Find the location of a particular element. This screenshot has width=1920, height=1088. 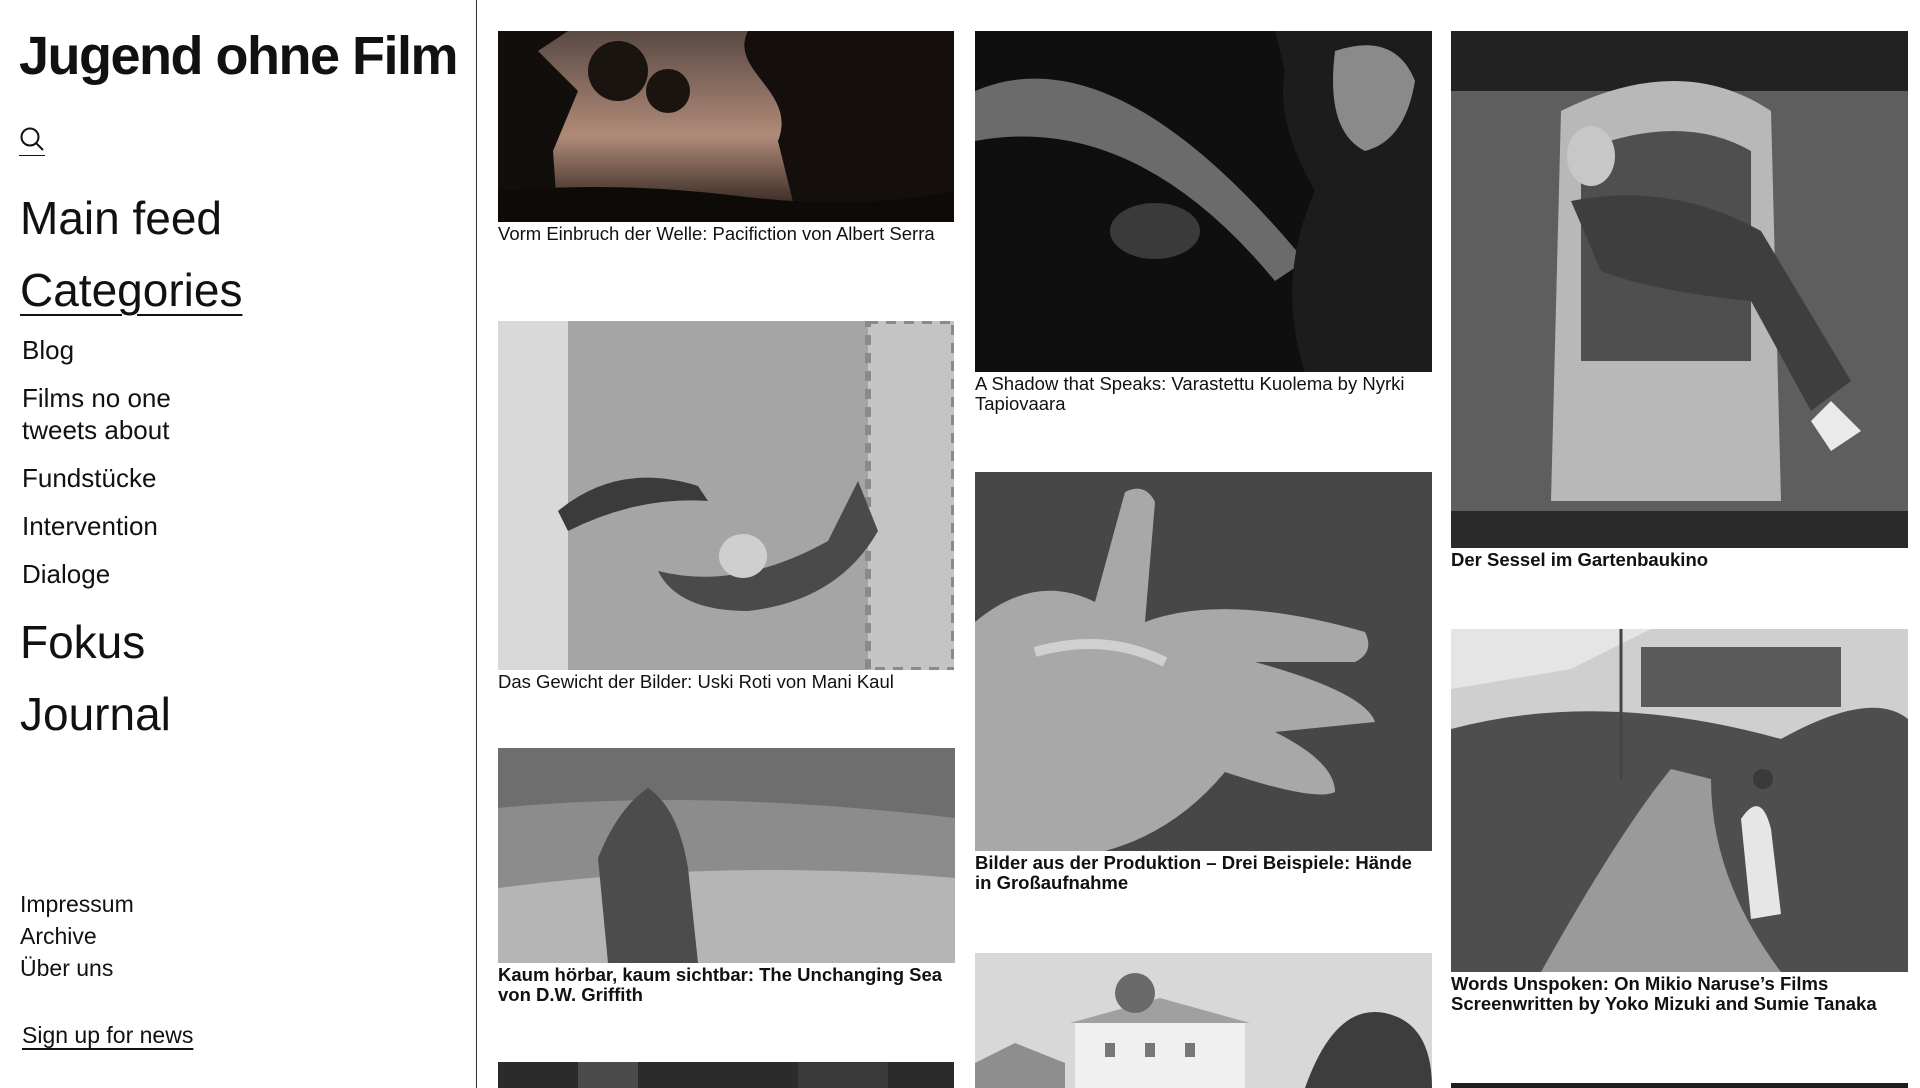

article-card: Der Sessel im Gartenbaukino is located at coordinates (1679, 300).